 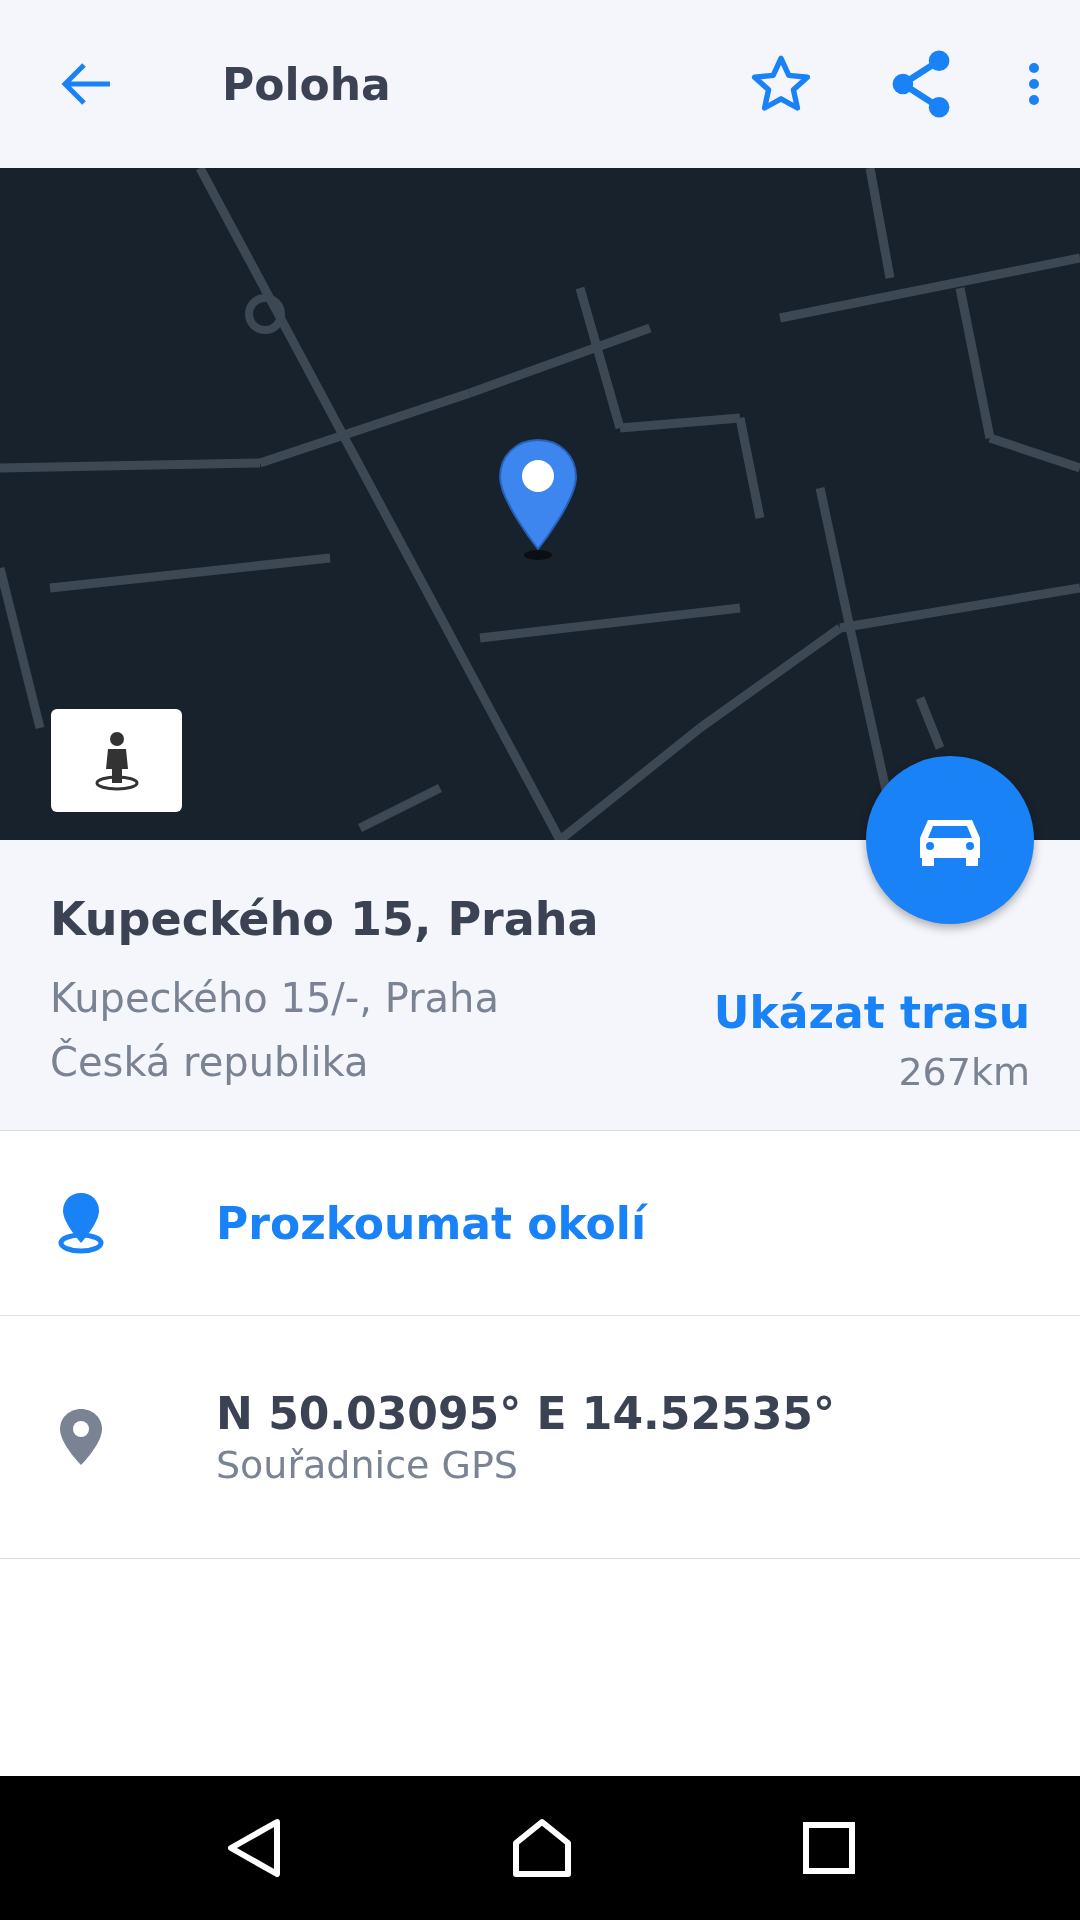 I want to click on gps-label: Souřadnice GPS, so click(x=367, y=1464).